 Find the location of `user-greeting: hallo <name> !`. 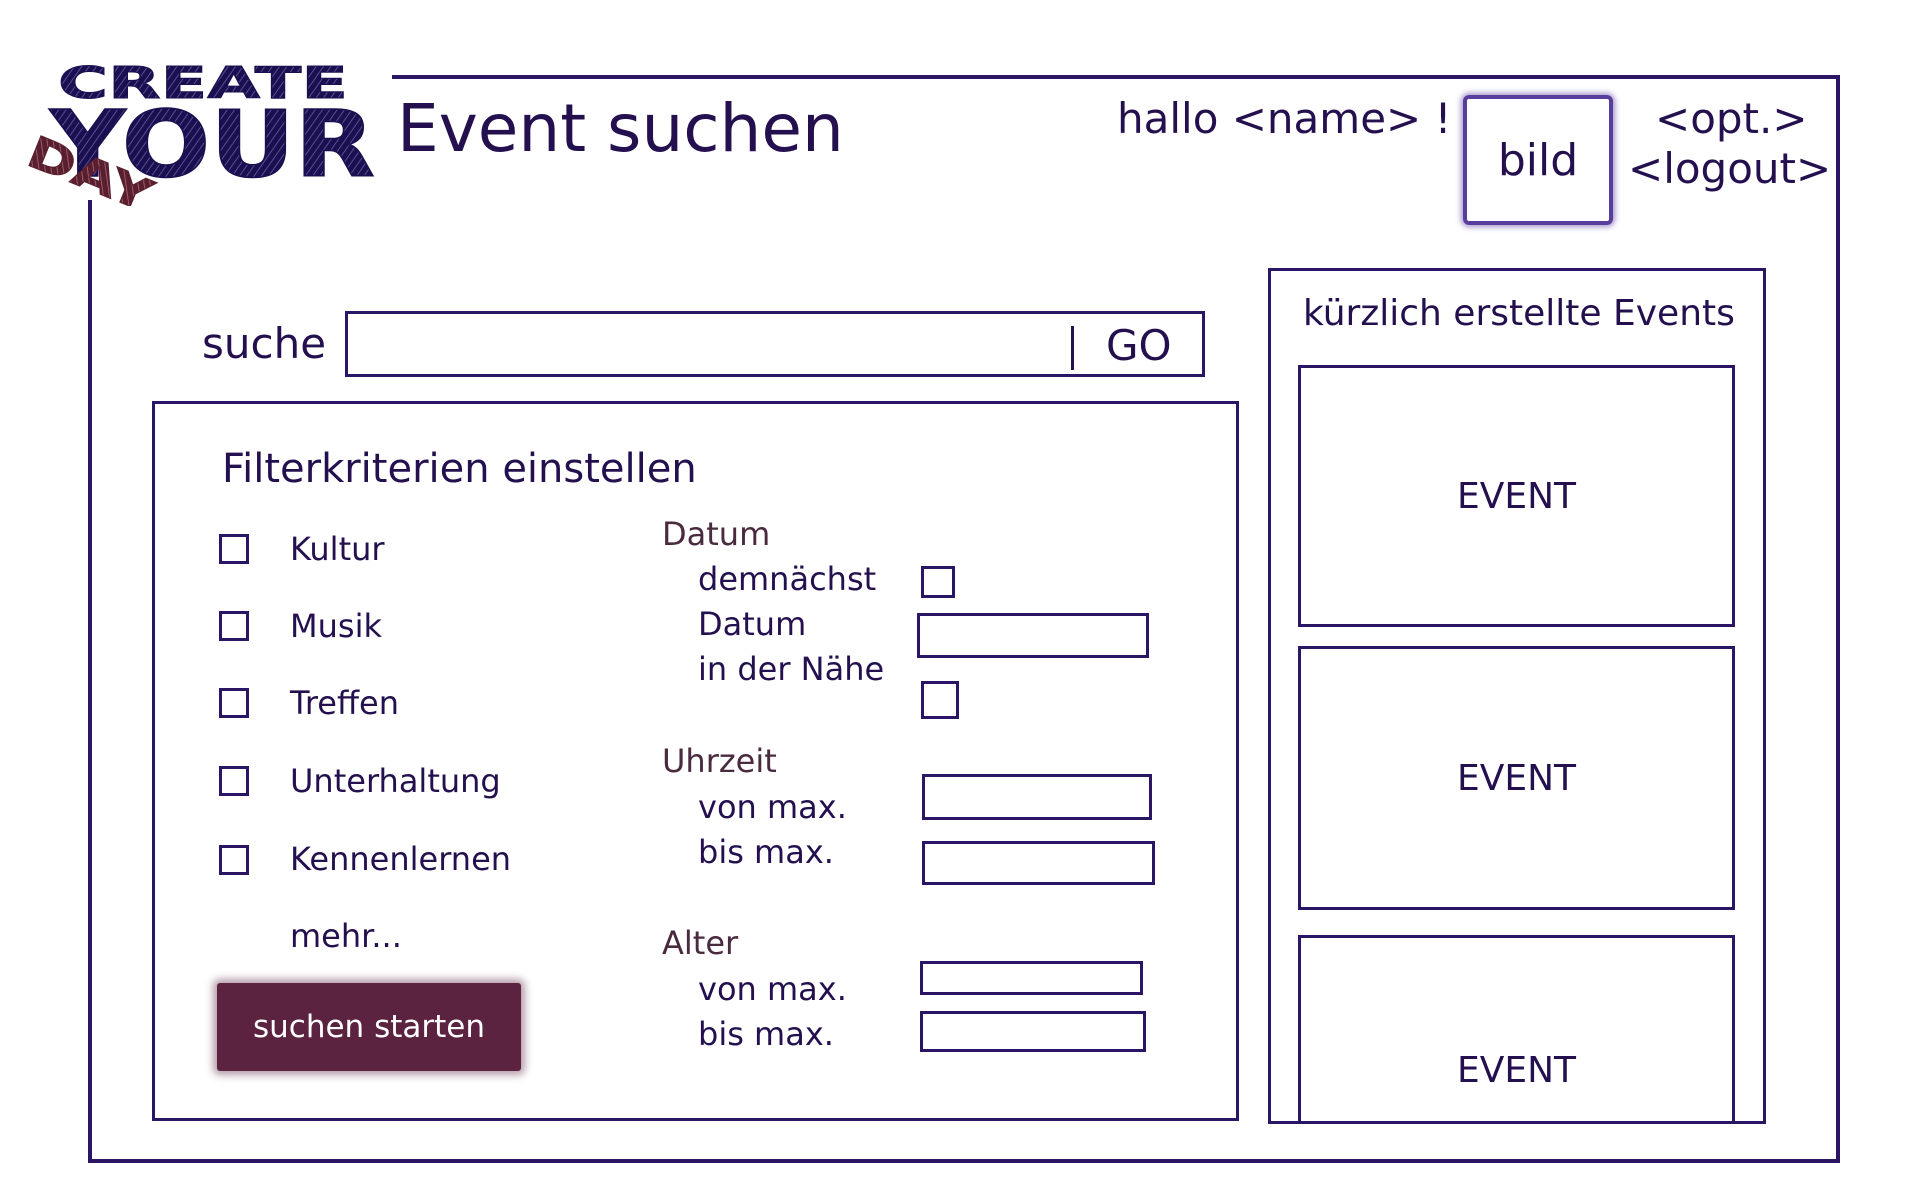

user-greeting: hallo <name> ! is located at coordinates (1284, 118).